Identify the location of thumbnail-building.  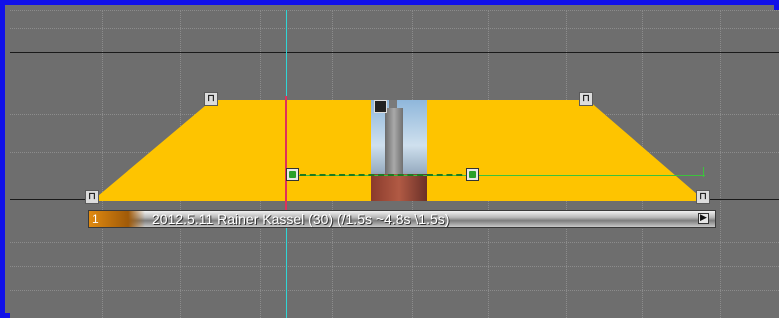
(399, 187).